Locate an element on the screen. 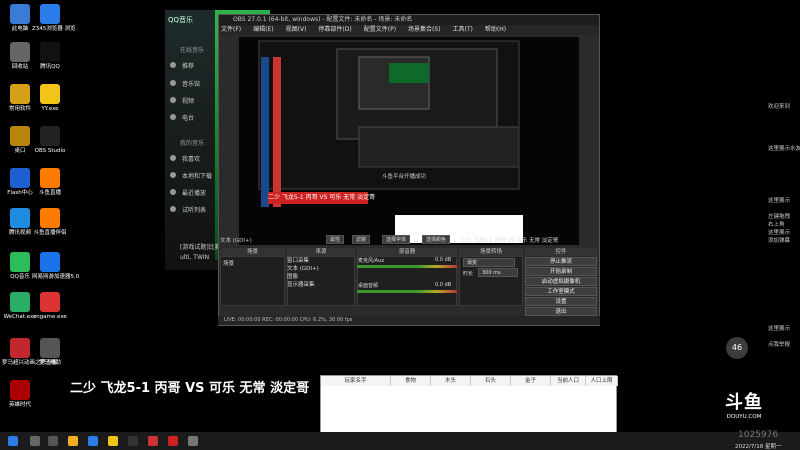  qq-item-local: 本地和下载 is located at coordinates (197, 175).